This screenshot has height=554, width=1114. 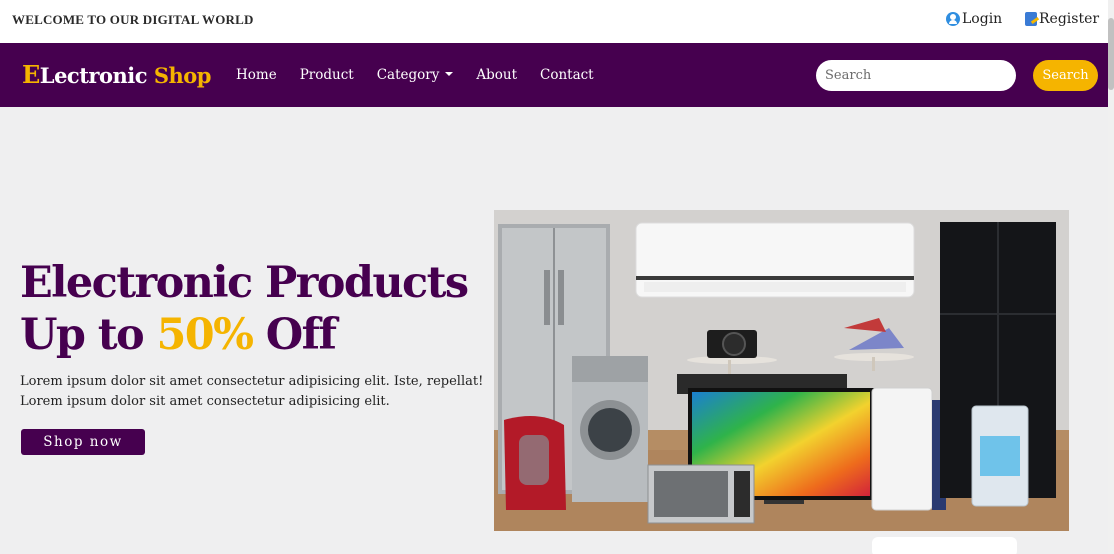 What do you see at coordinates (496, 75) in the screenshot?
I see `nav-about: About` at bounding box center [496, 75].